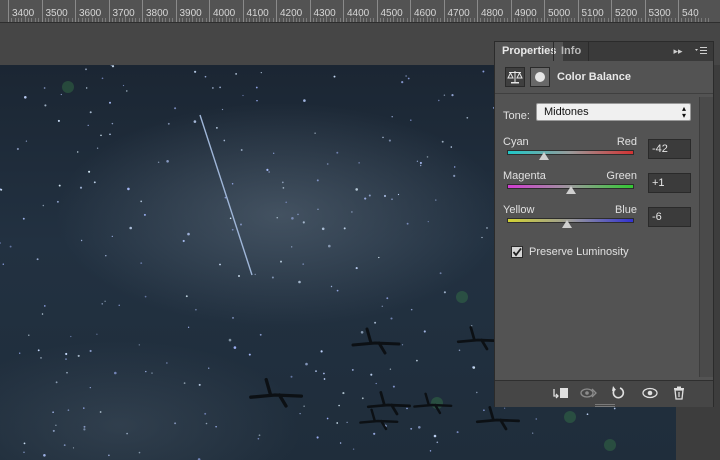  What do you see at coordinates (462, 297) in the screenshot?
I see `green-glow` at bounding box center [462, 297].